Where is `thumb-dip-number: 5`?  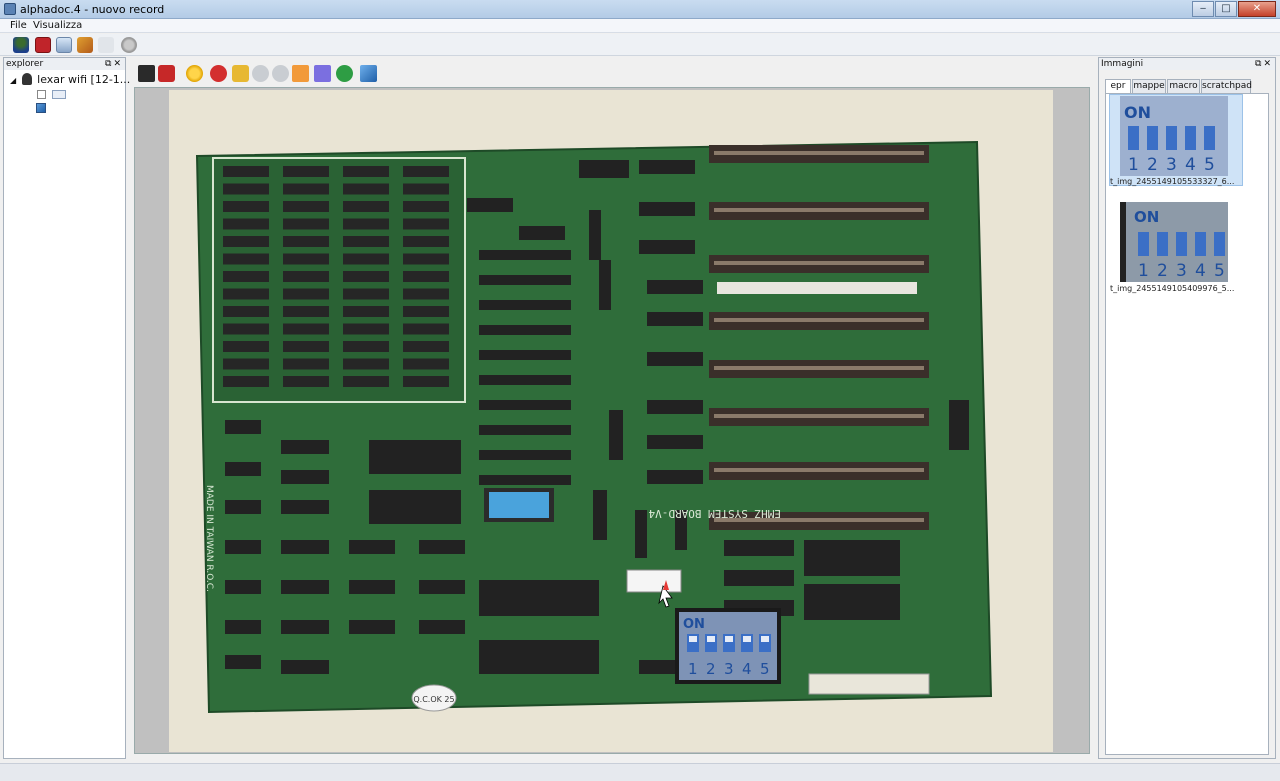
thumb-dip-number: 5 is located at coordinates (1219, 271).